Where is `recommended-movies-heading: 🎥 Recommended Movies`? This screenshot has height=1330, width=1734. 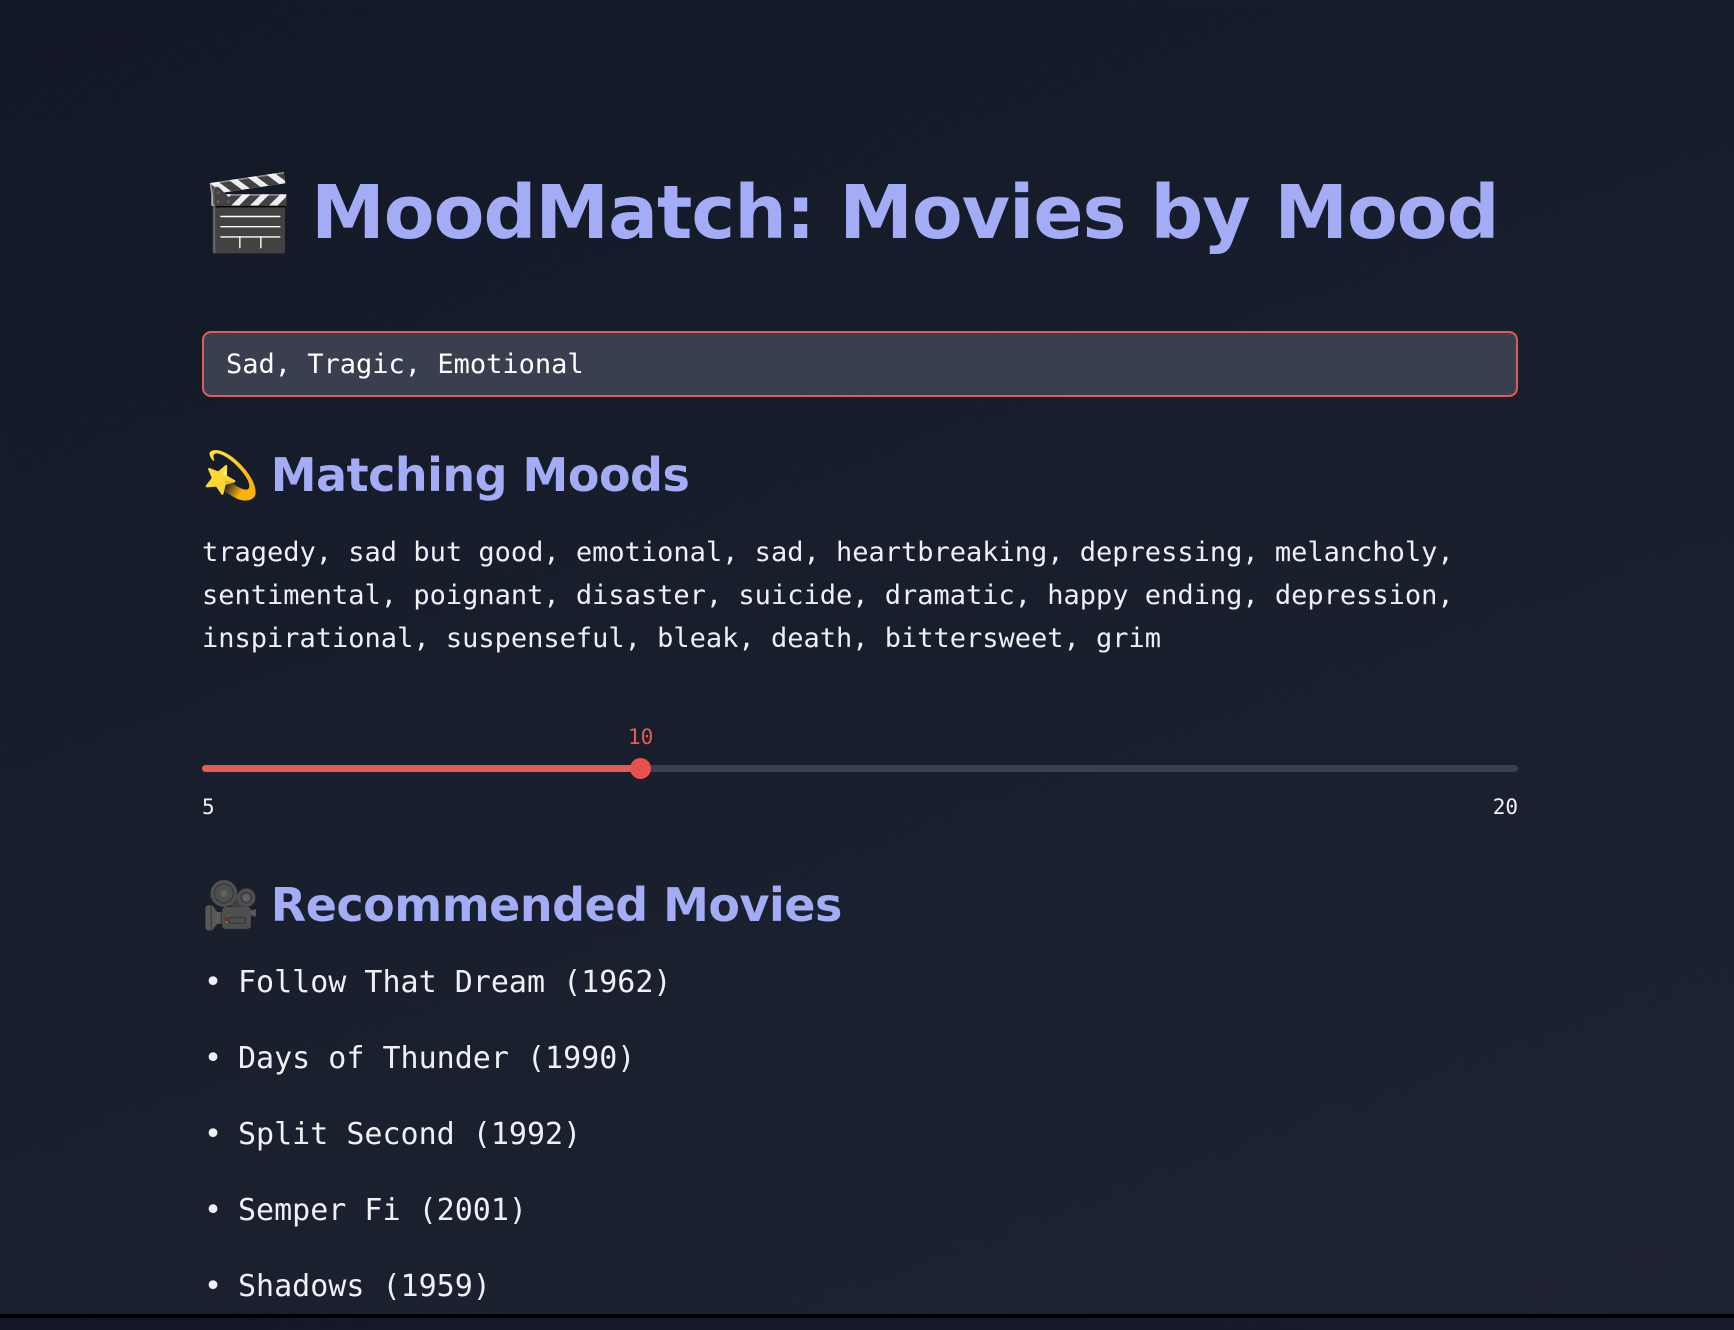 recommended-movies-heading: 🎥 Recommended Movies is located at coordinates (522, 905).